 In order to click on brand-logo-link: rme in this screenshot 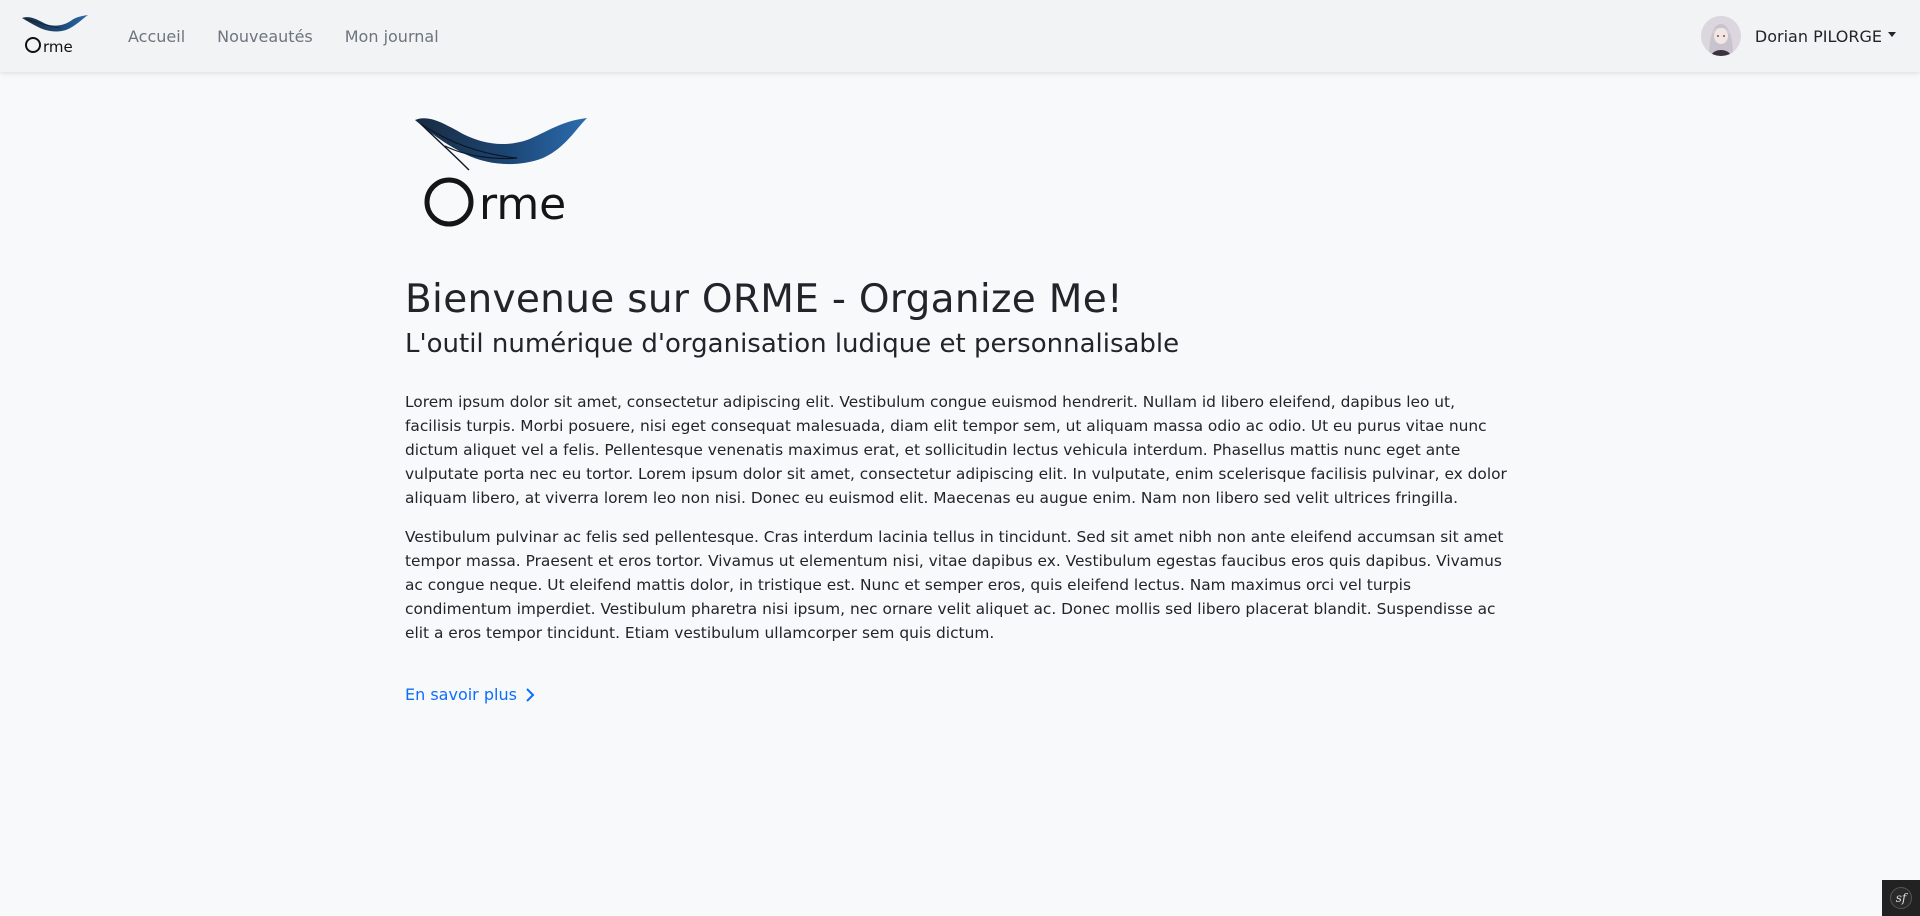, I will do `click(55, 35)`.